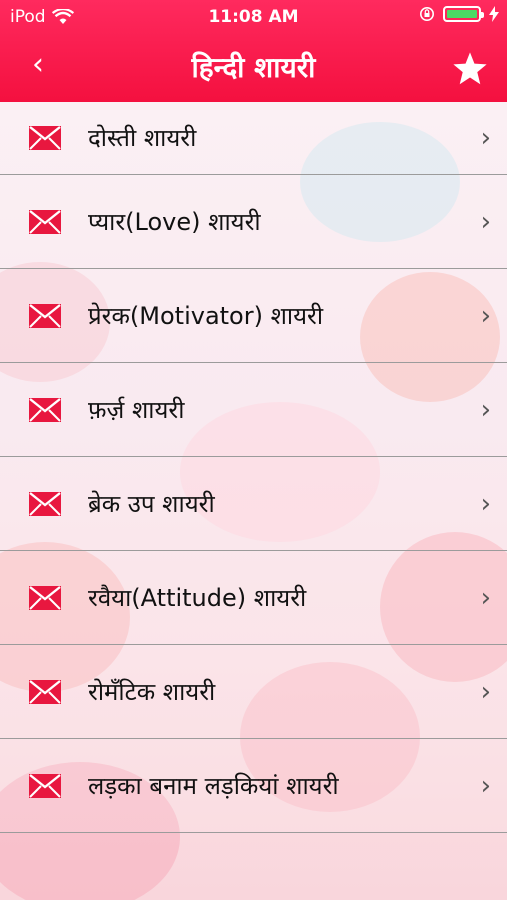 The height and width of the screenshot is (900, 507). Describe the element at coordinates (136, 409) in the screenshot. I see `list-item-label: फ़र्ज़ शायरी` at that location.